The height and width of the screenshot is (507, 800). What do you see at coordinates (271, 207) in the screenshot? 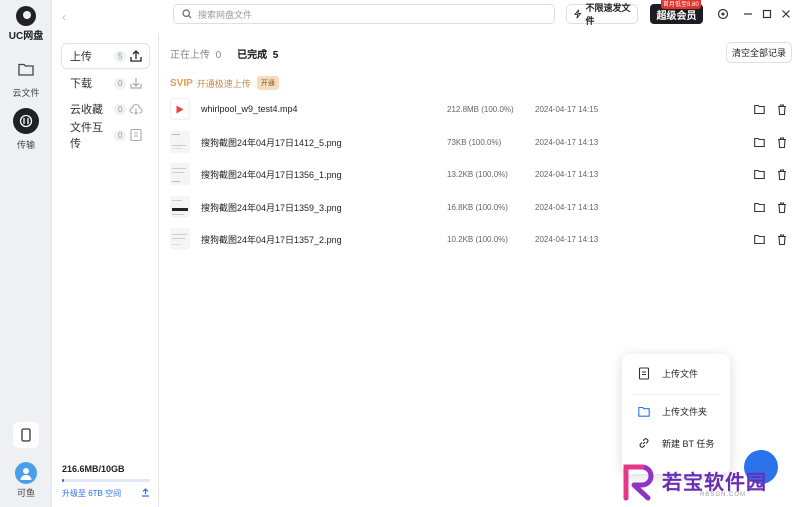
I see `file-name: 搜狗截图24年04月17日1359_3.png` at bounding box center [271, 207].